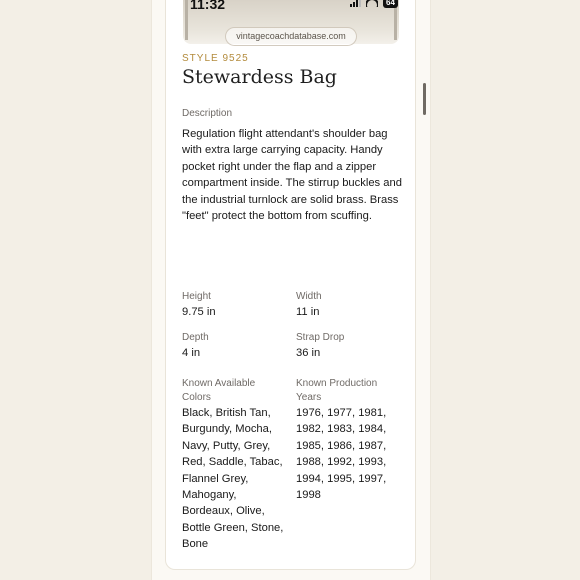  I want to click on depth-value: 4 in, so click(191, 353).